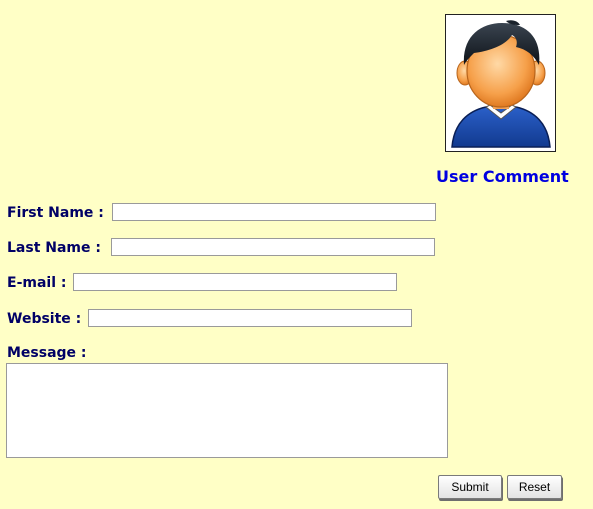 This screenshot has height=509, width=593. I want to click on website-label: Website :, so click(44, 319).